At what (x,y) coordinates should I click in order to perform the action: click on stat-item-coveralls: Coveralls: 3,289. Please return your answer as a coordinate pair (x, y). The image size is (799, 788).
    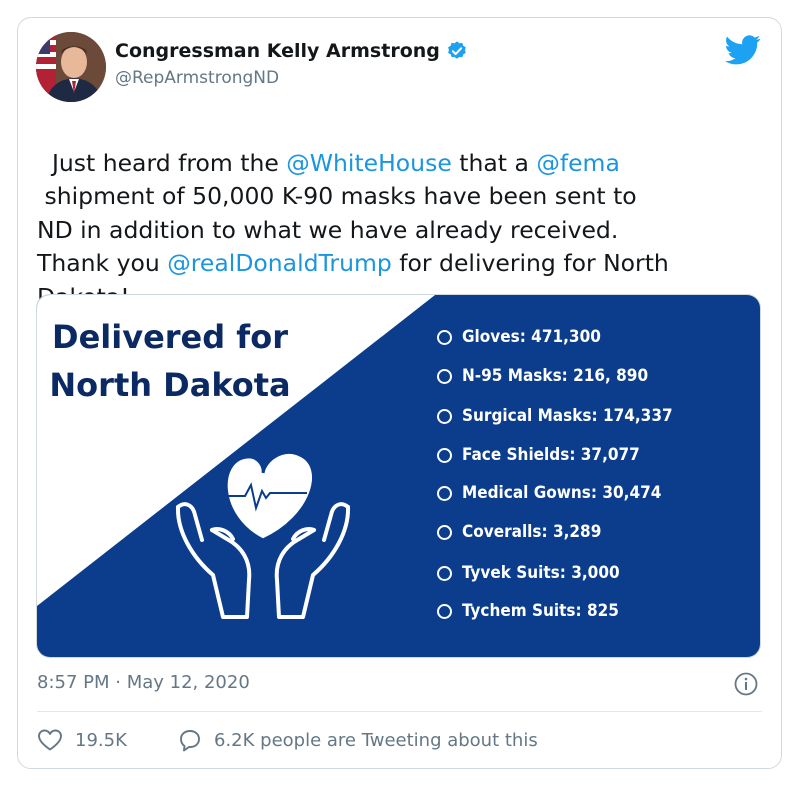
    Looking at the image, I should click on (519, 532).